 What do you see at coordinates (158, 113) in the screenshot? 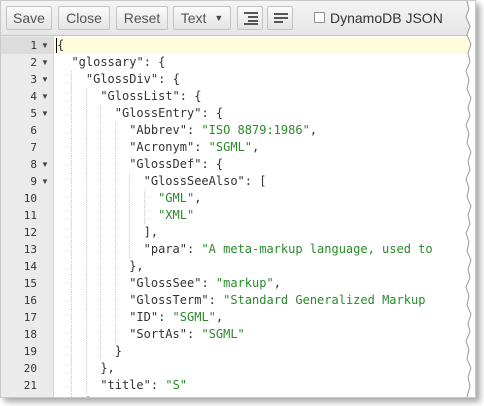
I see `json-key: "GlossEntry"` at bounding box center [158, 113].